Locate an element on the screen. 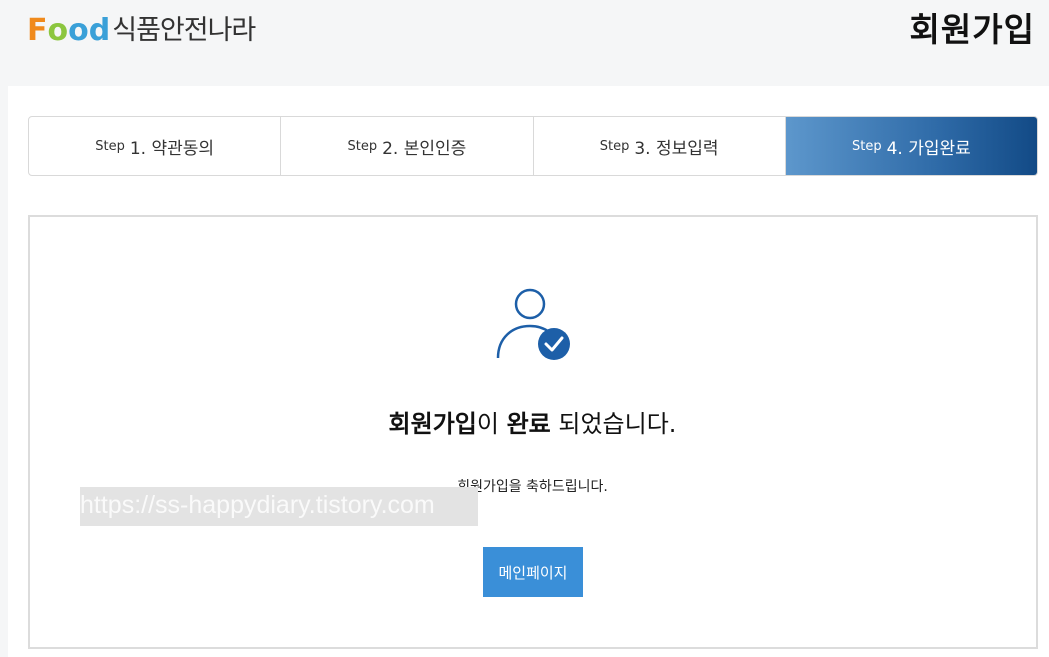 Image resolution: width=1049 pixels, height=657 pixels. step-1: Step 1. 약관동의 is located at coordinates (155, 146).